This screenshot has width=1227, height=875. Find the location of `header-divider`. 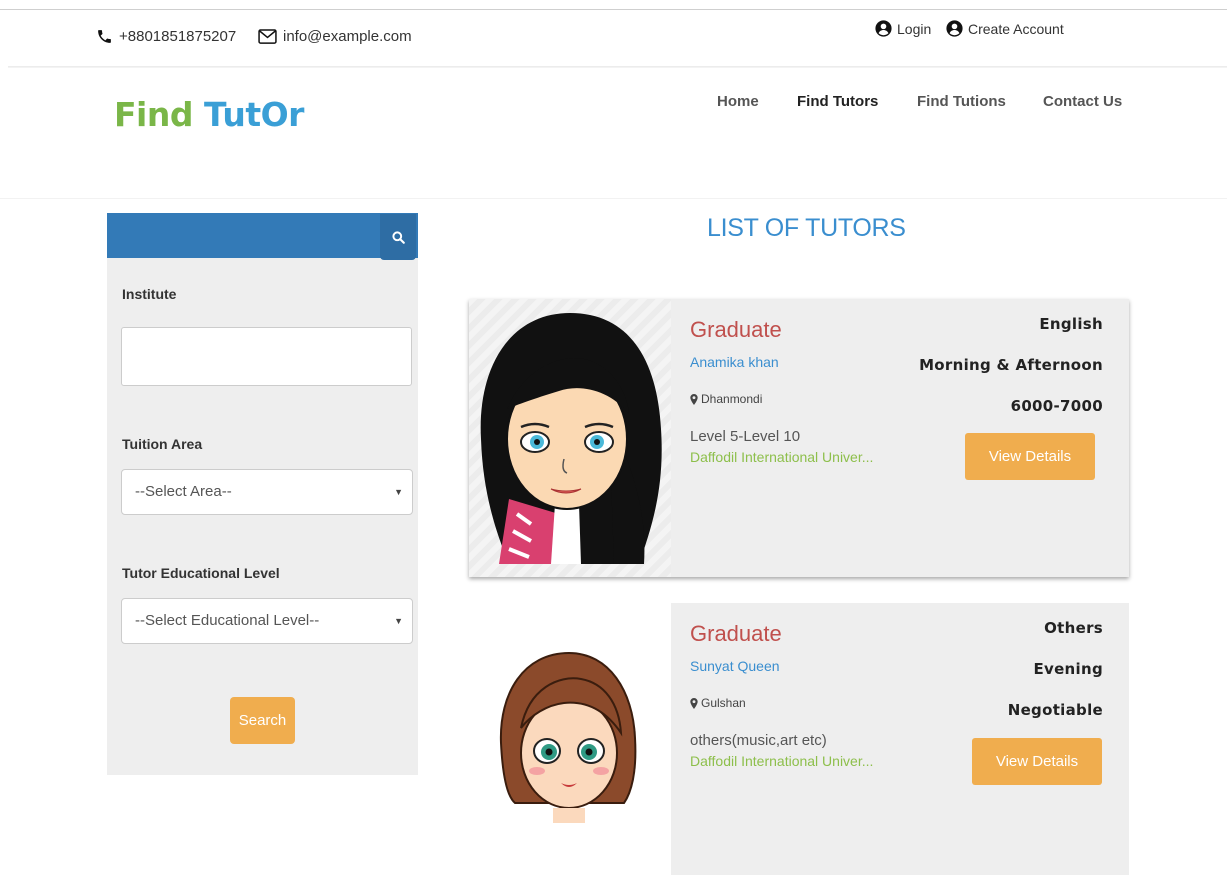

header-divider is located at coordinates (617, 67).